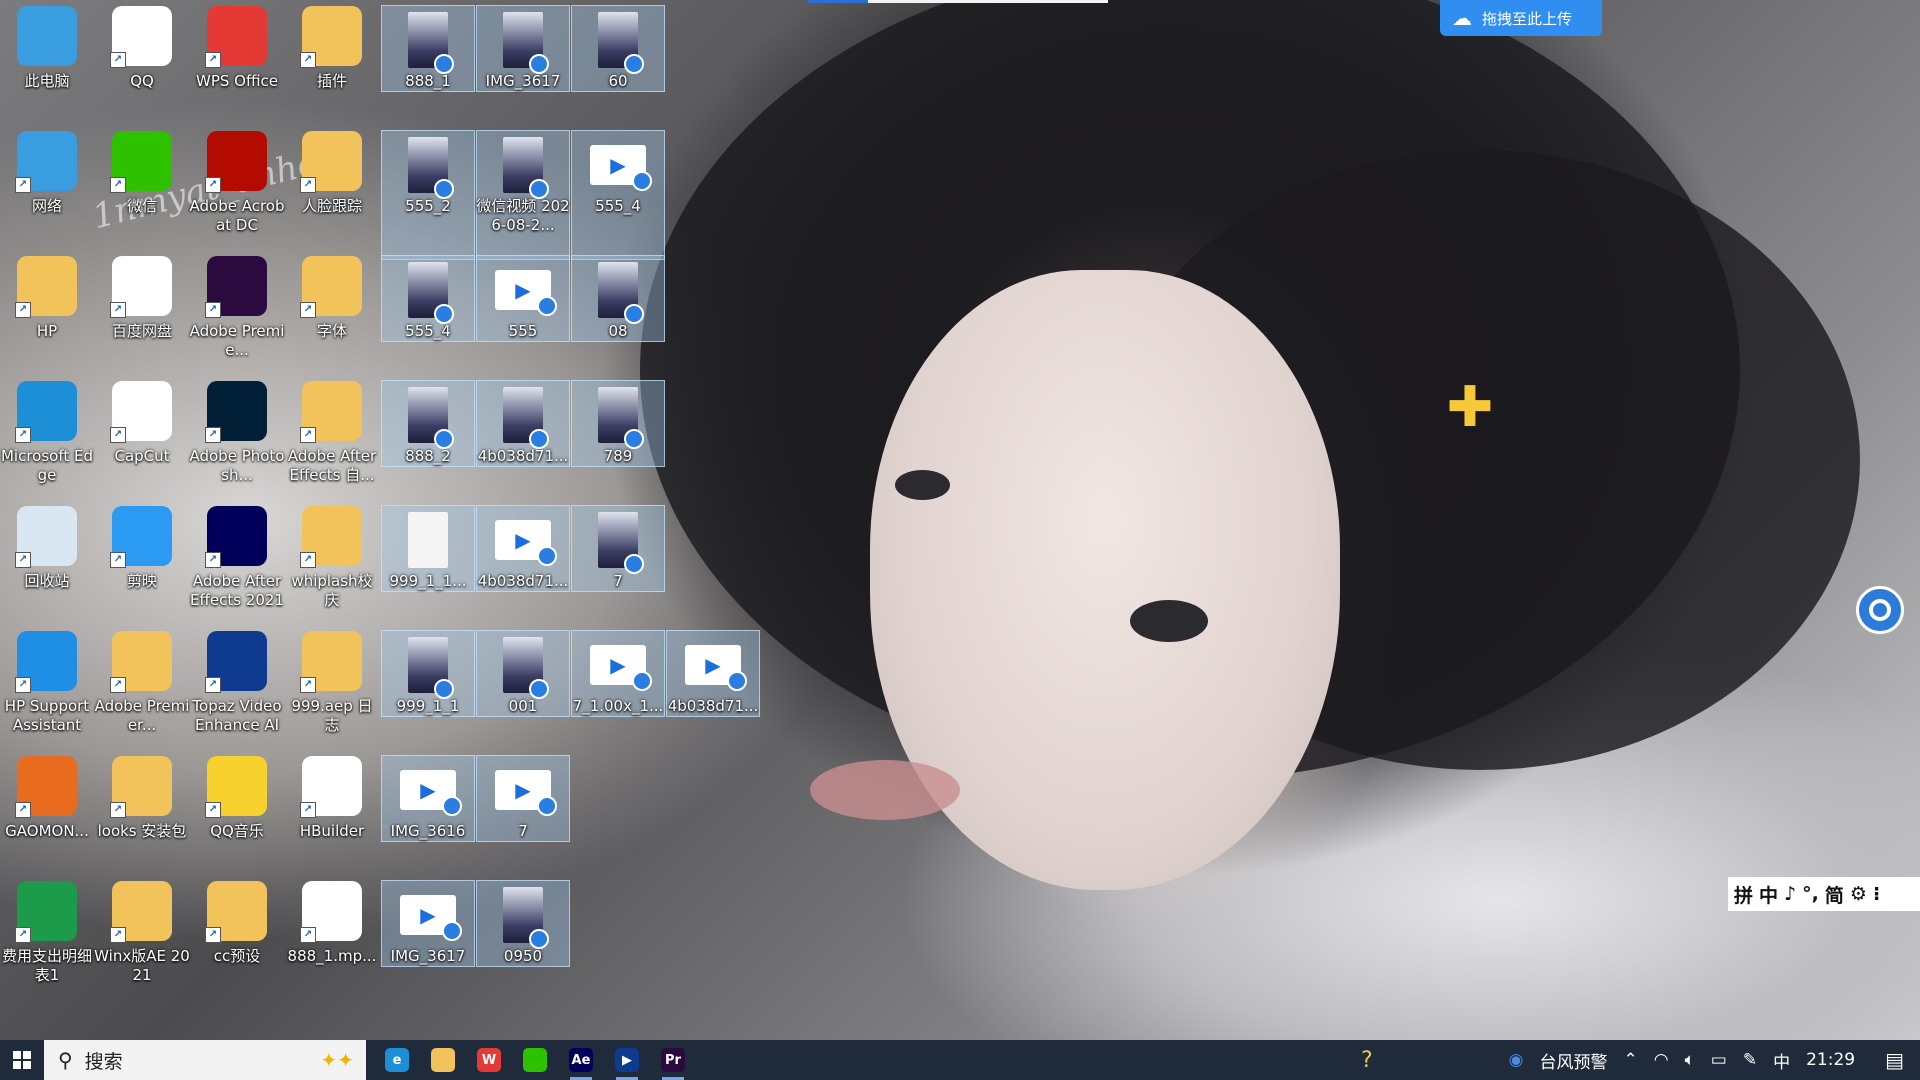  What do you see at coordinates (237, 60) in the screenshot?
I see `desktop-icon: ↗ WPS Office` at bounding box center [237, 60].